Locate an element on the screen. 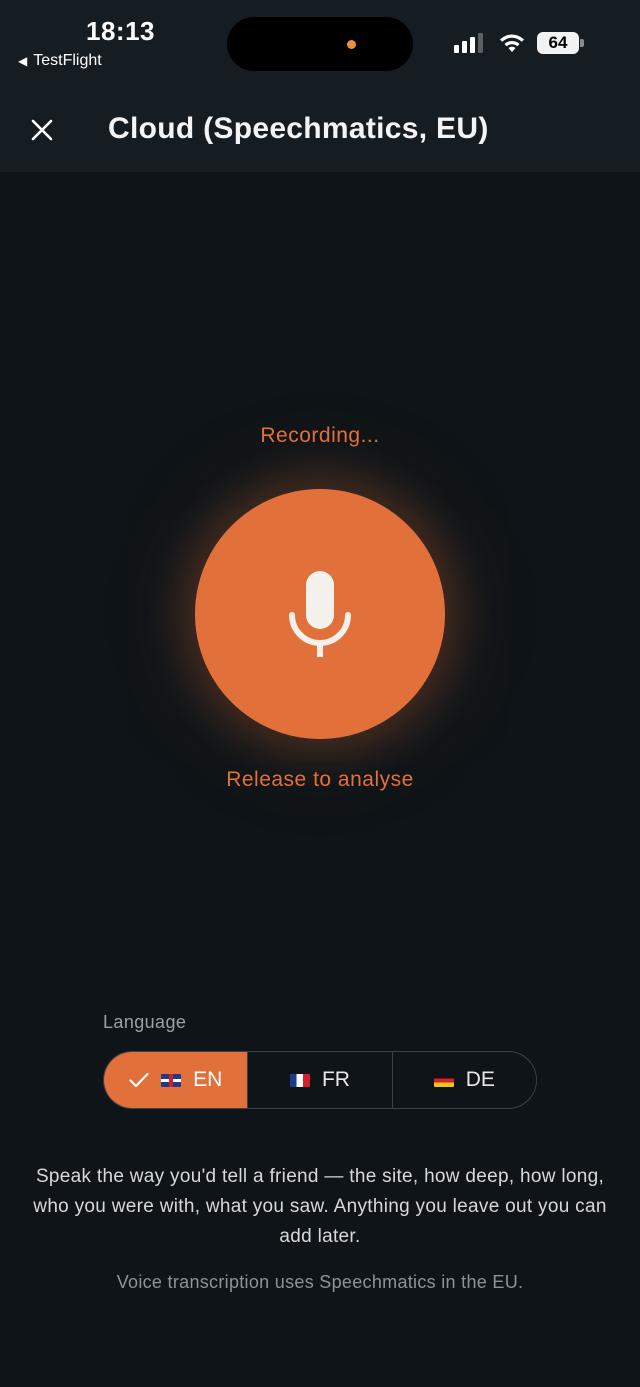 This screenshot has width=640, height=1387. france-flag-icon is located at coordinates (299, 1080).